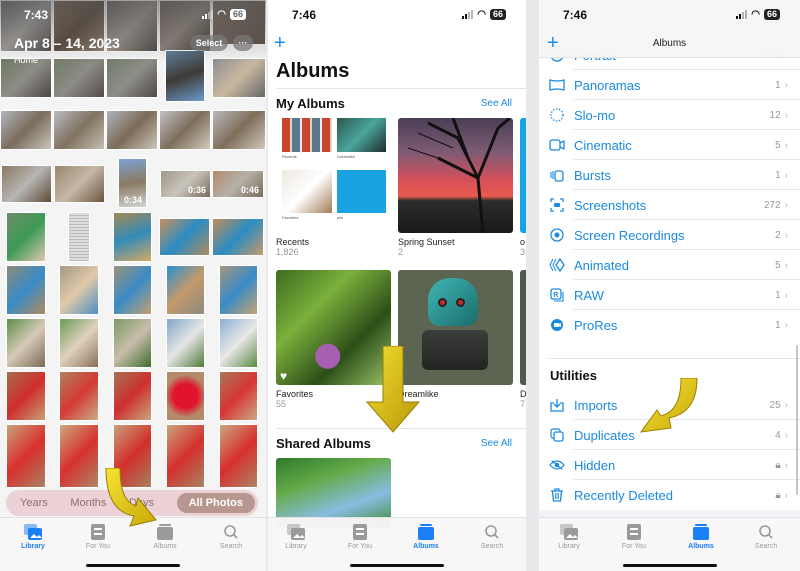 Image resolution: width=800 pixels, height=571 pixels. Describe the element at coordinates (296, 532) in the screenshot. I see `photo-stack-icon` at that location.